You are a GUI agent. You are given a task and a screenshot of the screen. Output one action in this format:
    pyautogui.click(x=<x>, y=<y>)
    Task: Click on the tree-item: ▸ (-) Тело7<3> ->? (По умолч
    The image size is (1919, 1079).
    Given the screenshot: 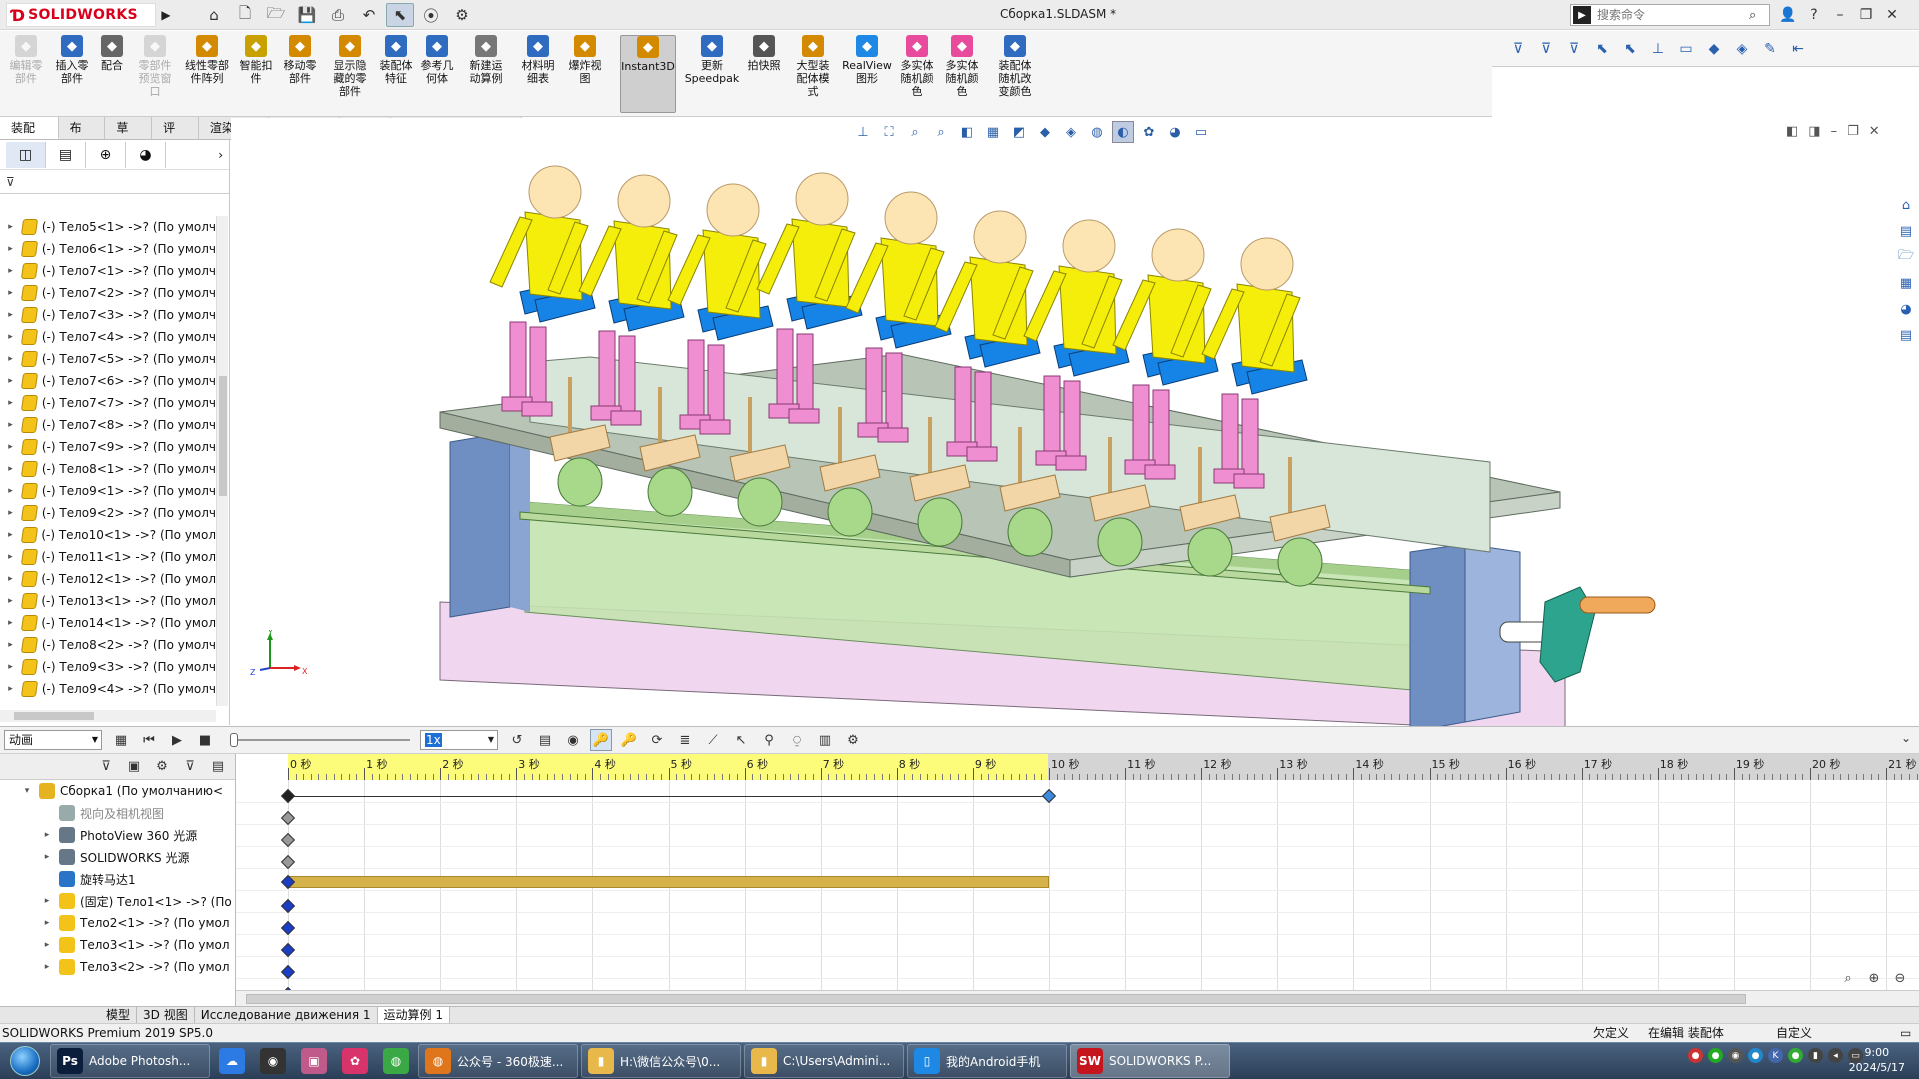 What is the action you would take?
    pyautogui.click(x=108, y=315)
    